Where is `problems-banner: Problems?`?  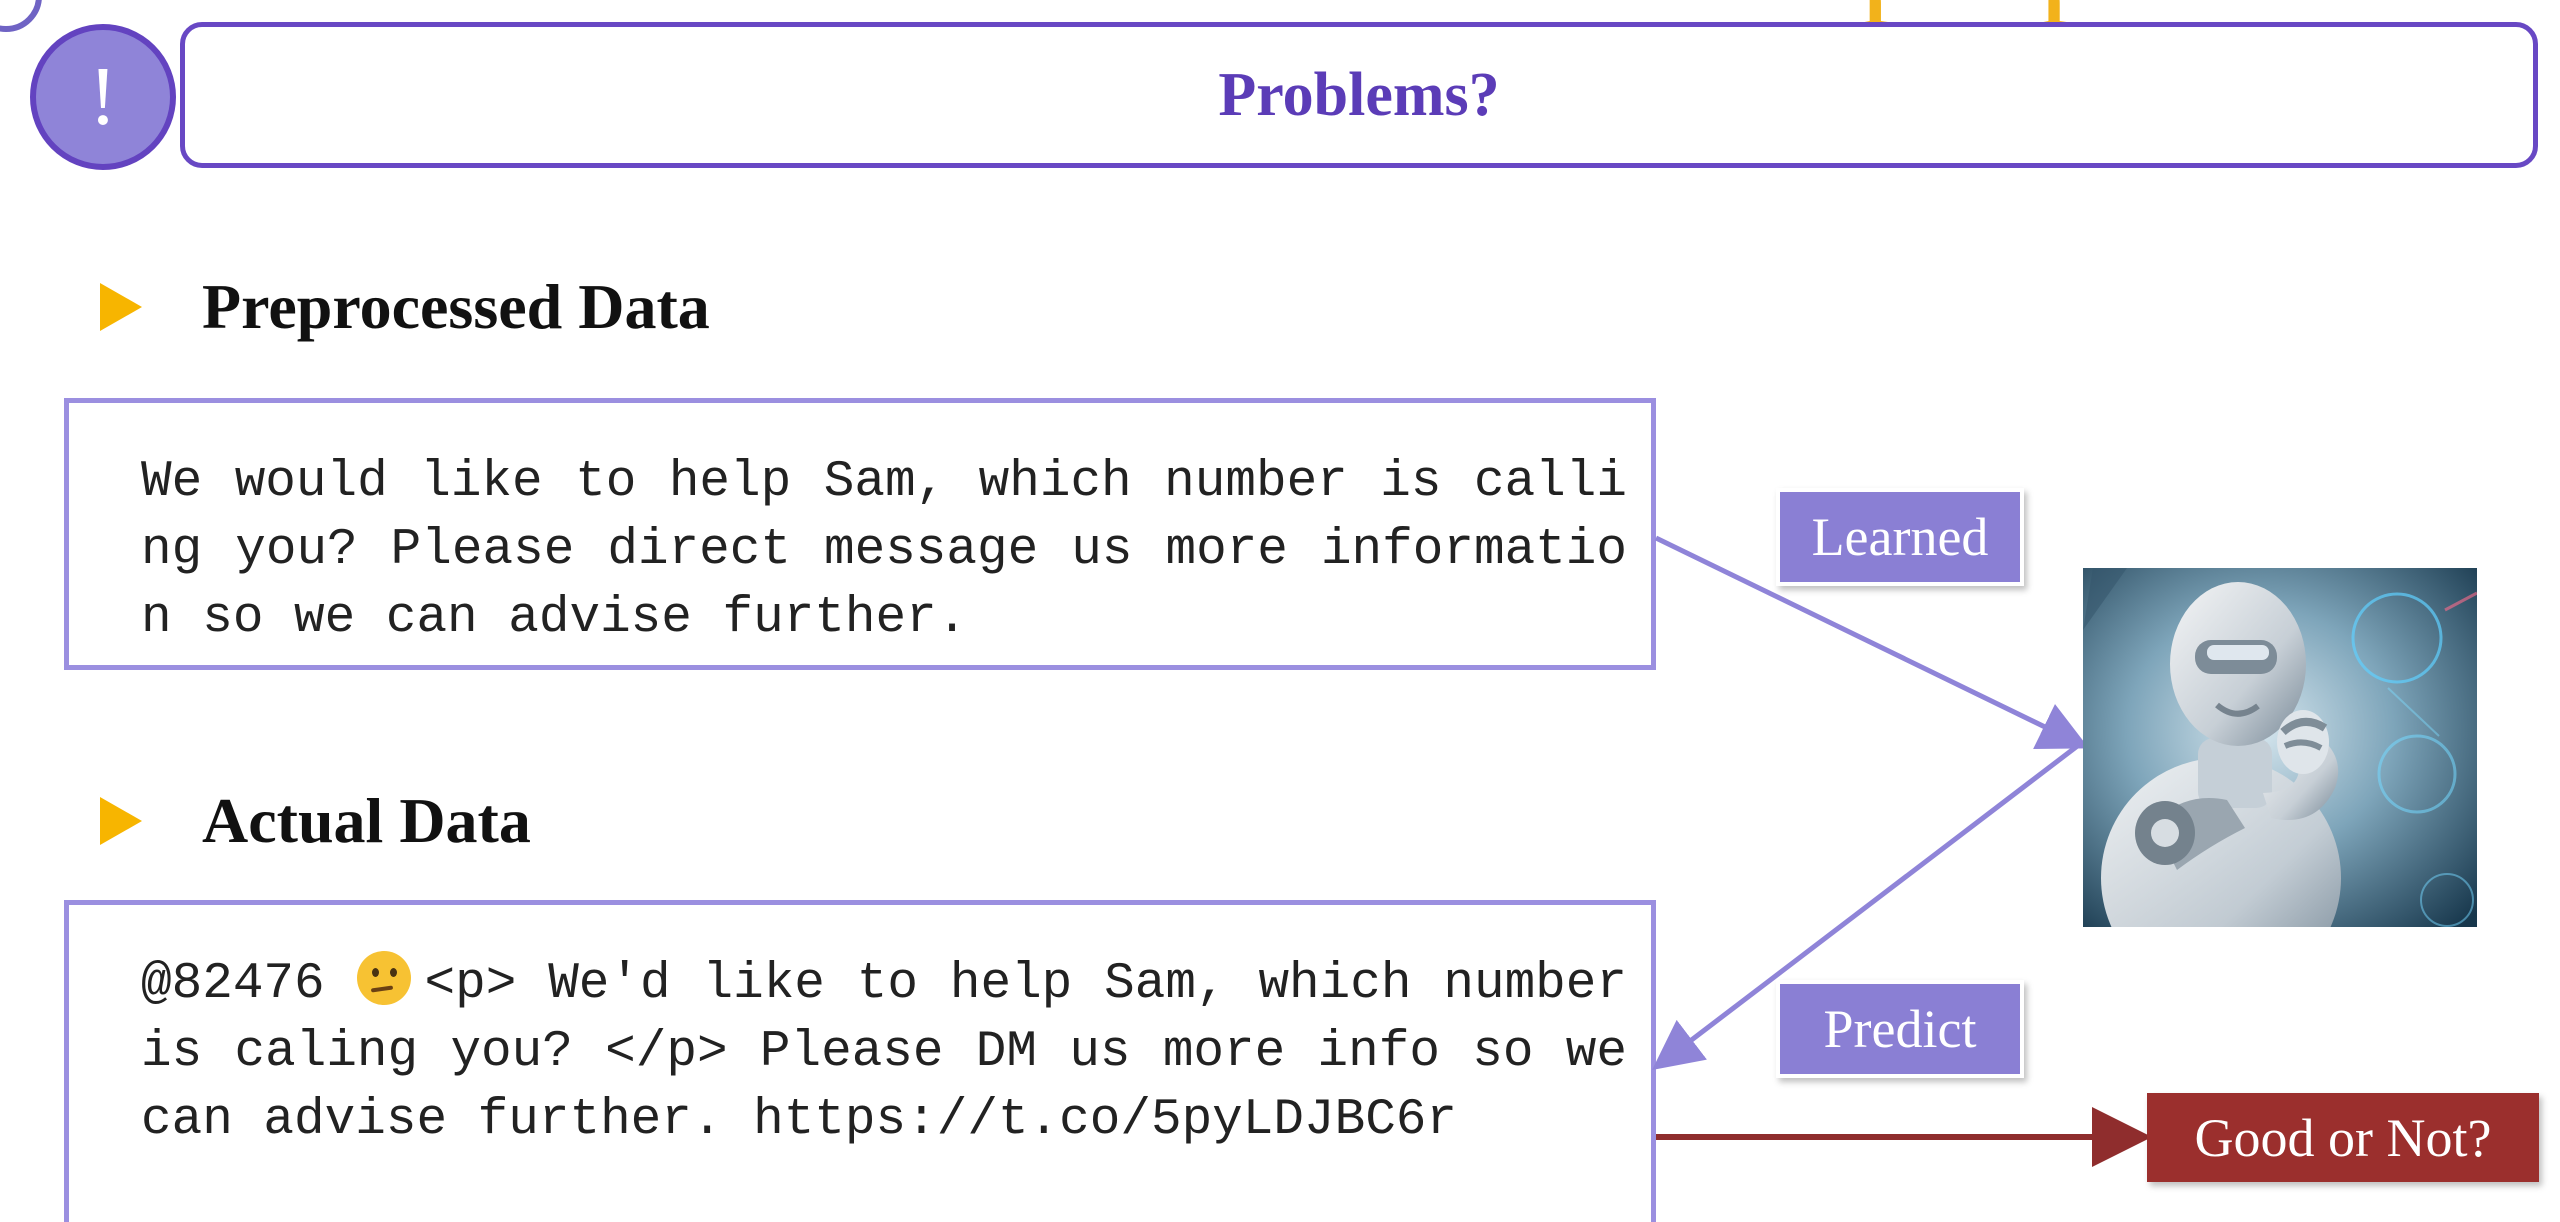
problems-banner: Problems? is located at coordinates (1359, 95).